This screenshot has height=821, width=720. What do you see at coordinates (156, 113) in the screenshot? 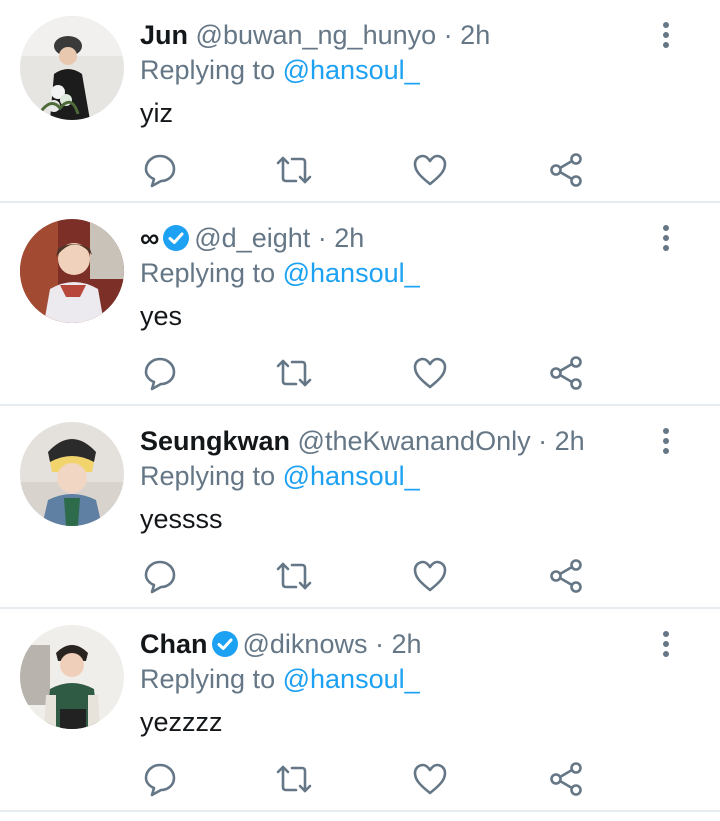
I see `tweet-text: yiz` at bounding box center [156, 113].